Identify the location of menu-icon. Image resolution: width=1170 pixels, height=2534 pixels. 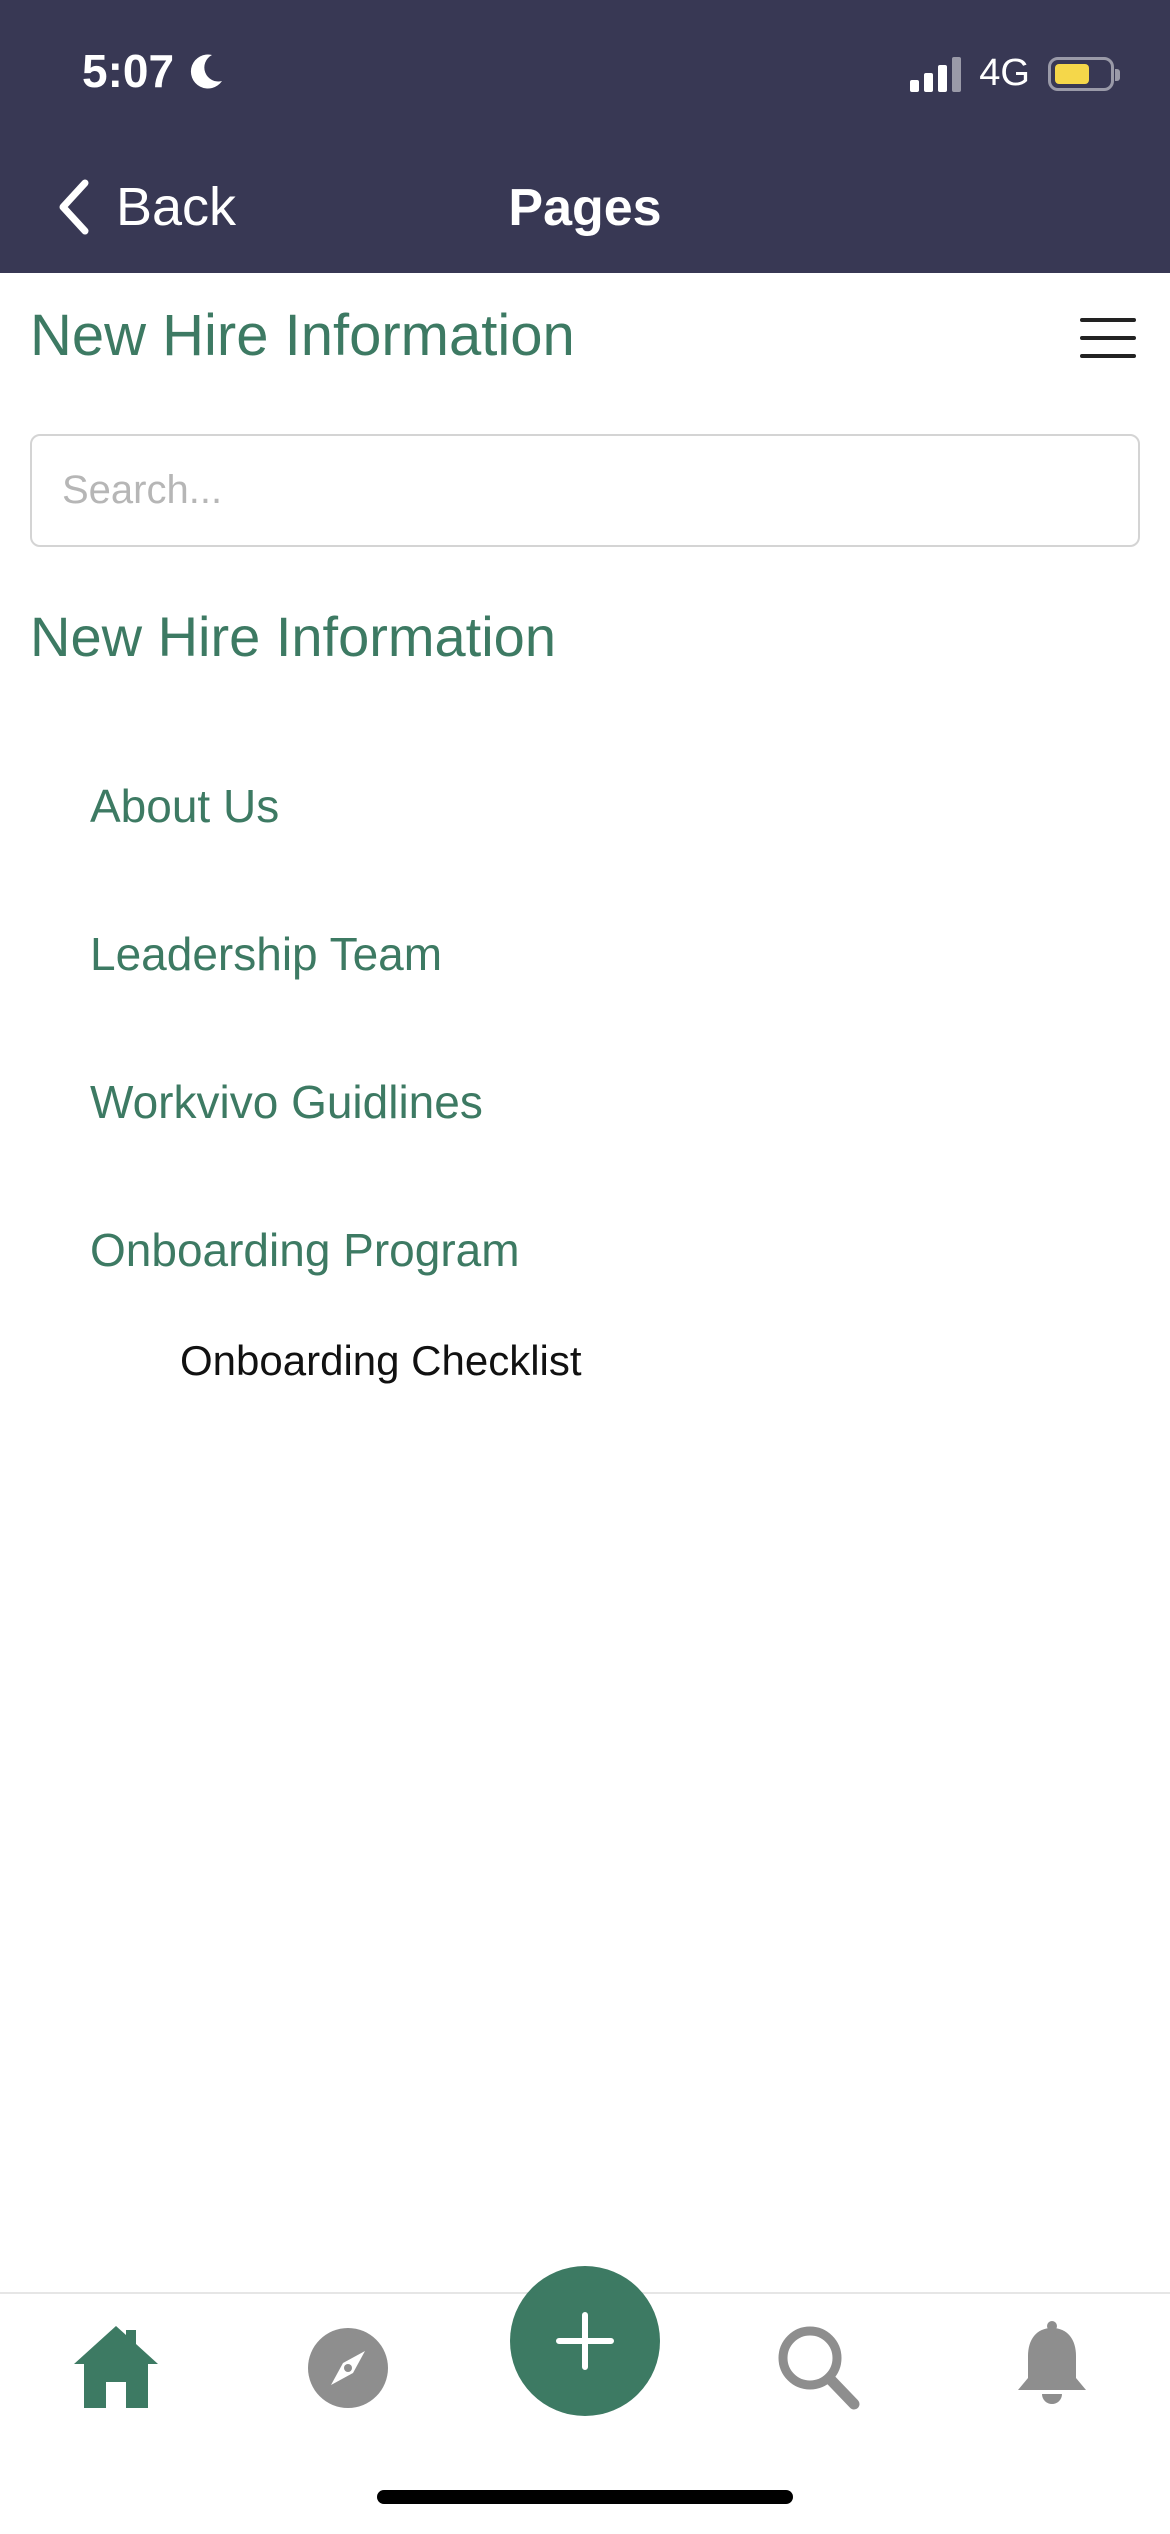
(1108, 338).